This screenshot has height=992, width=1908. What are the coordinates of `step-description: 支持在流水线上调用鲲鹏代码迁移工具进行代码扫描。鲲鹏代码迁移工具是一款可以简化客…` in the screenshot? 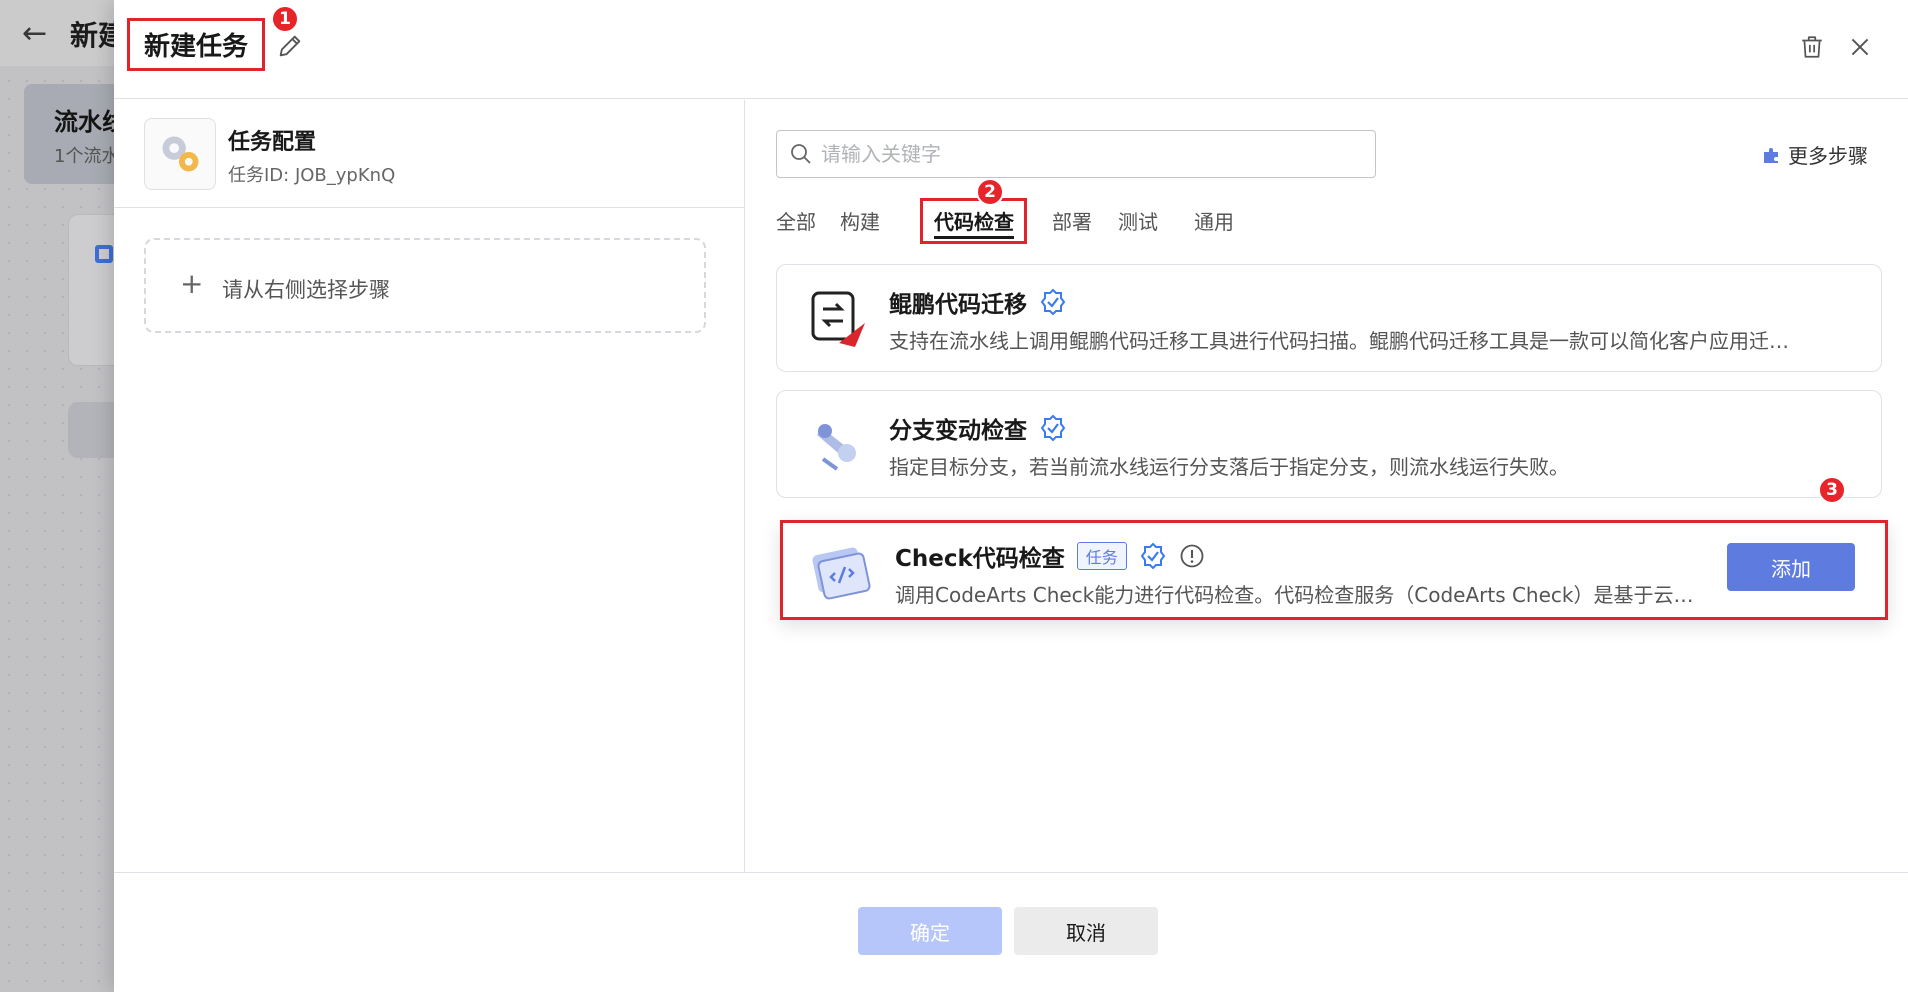 It's located at (1339, 341).